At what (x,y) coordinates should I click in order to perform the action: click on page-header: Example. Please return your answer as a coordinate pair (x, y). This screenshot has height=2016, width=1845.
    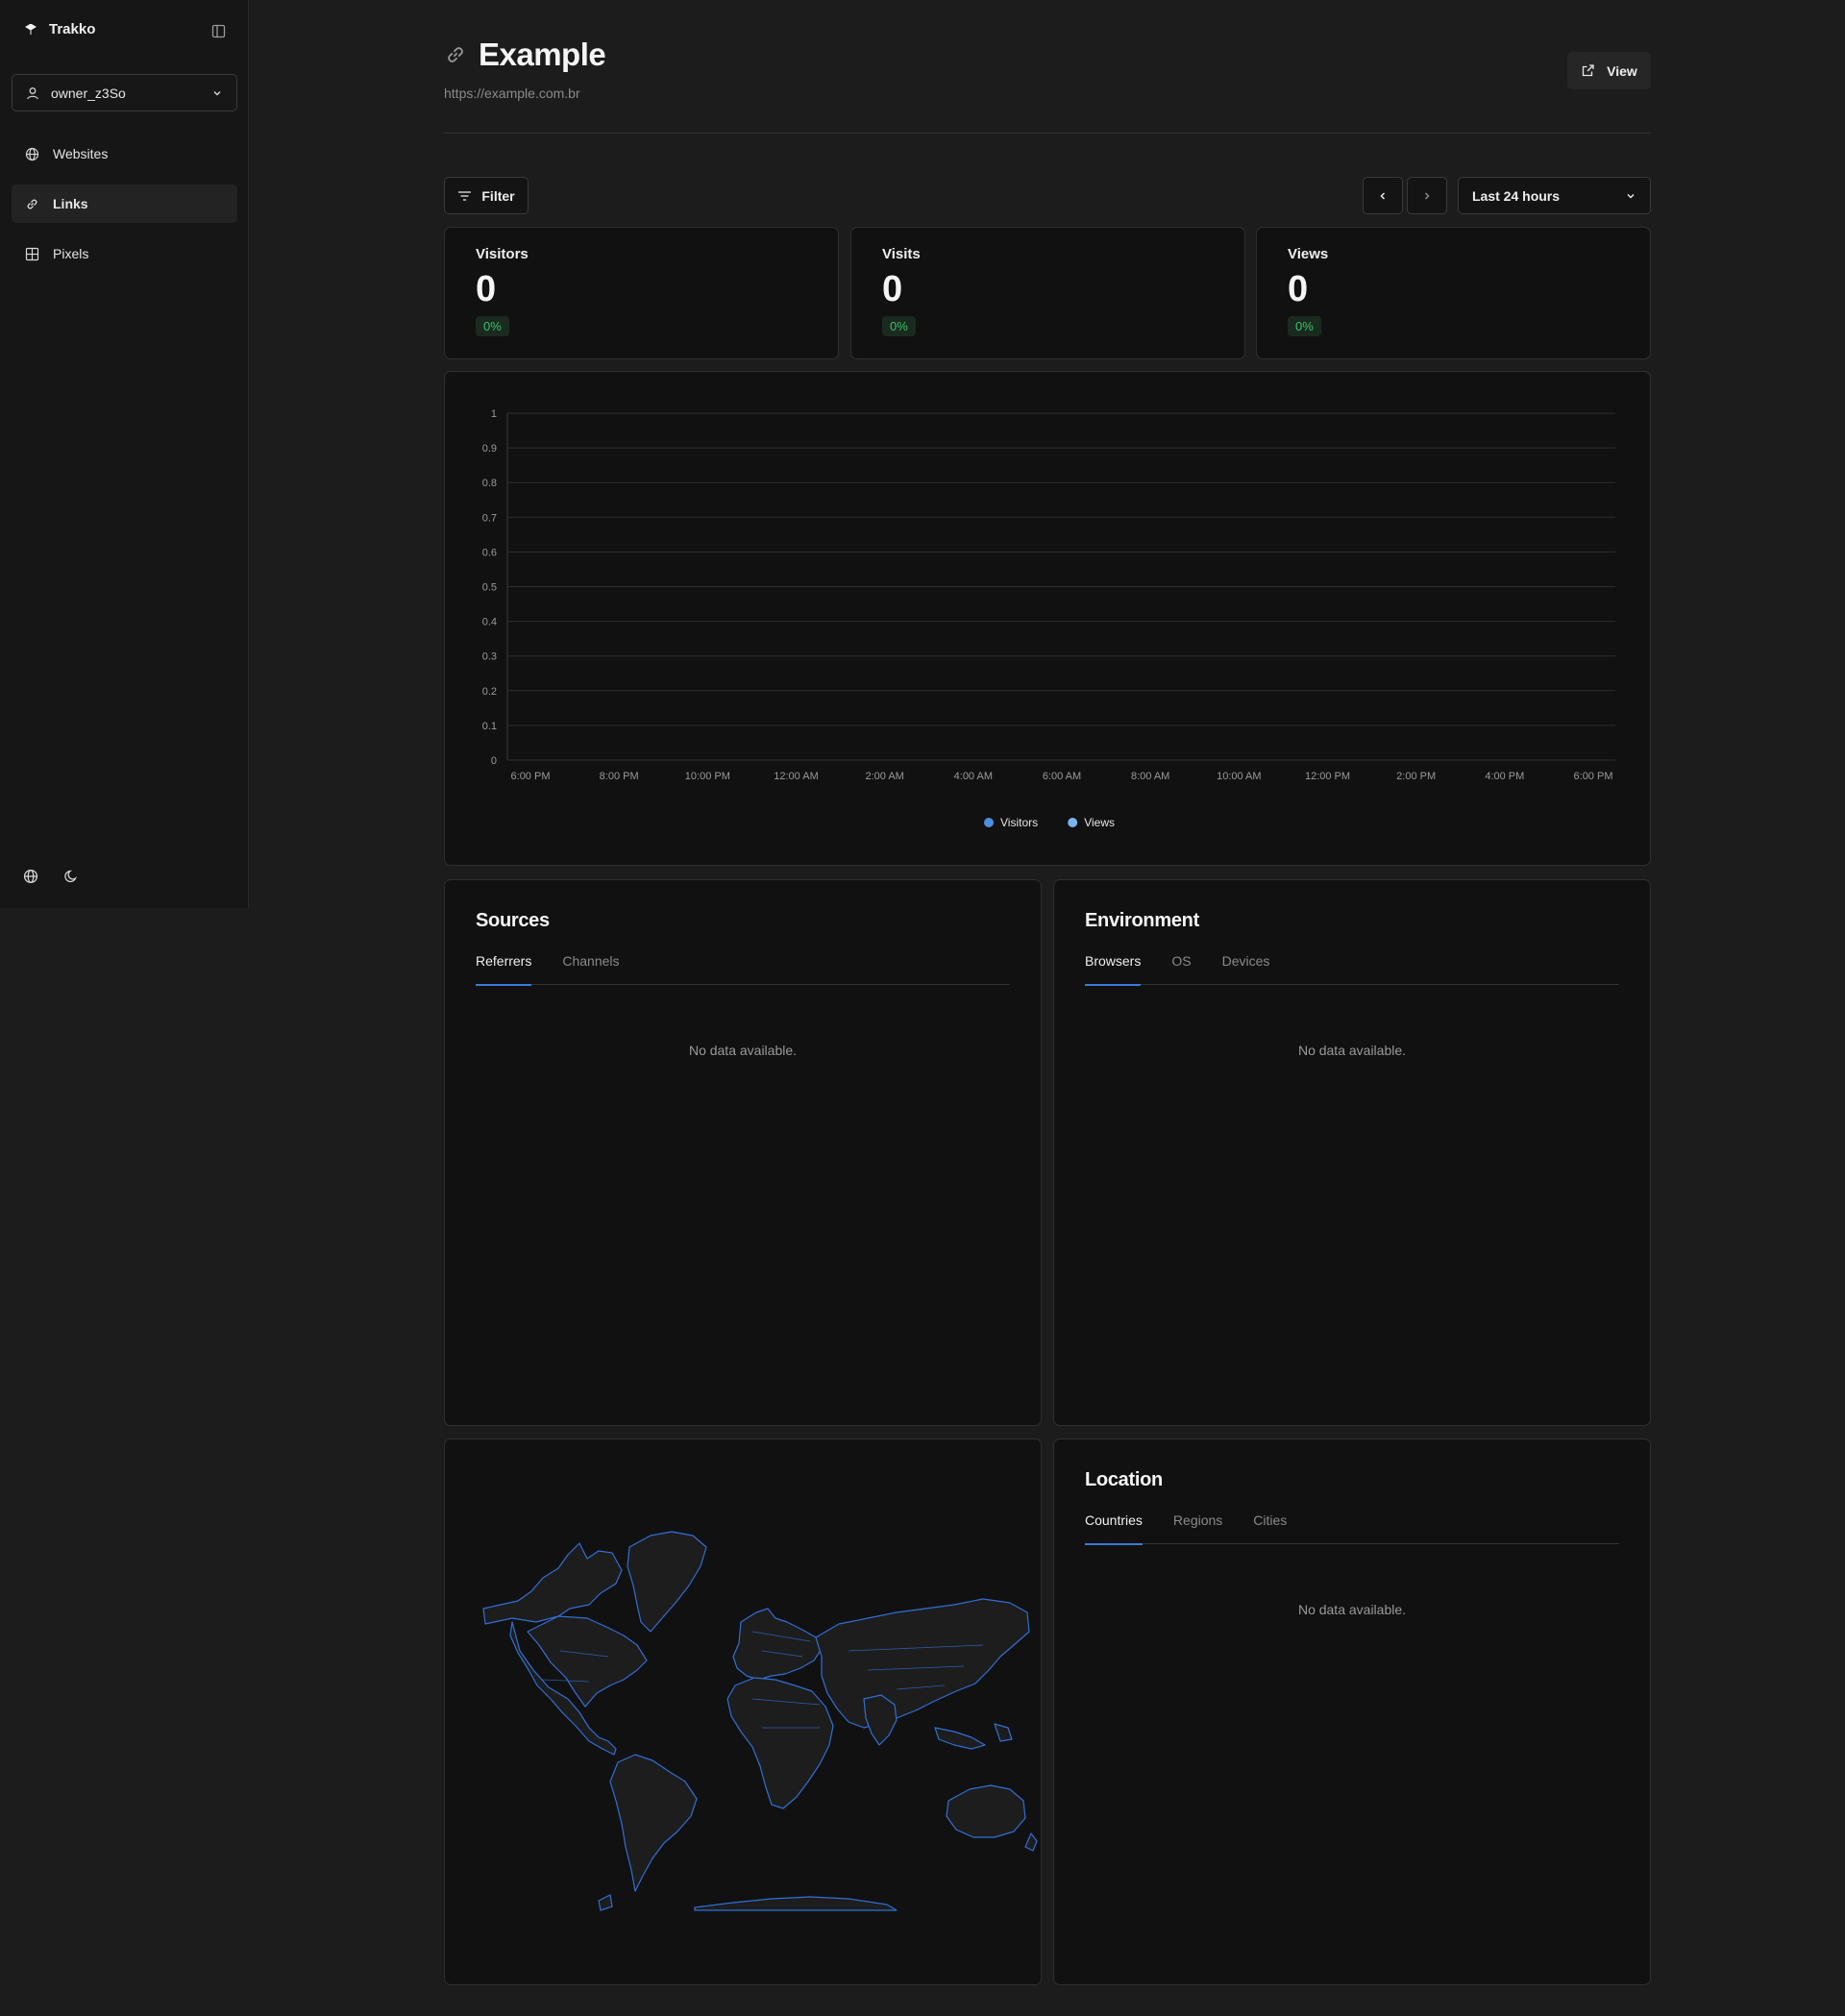
    Looking at the image, I should click on (525, 55).